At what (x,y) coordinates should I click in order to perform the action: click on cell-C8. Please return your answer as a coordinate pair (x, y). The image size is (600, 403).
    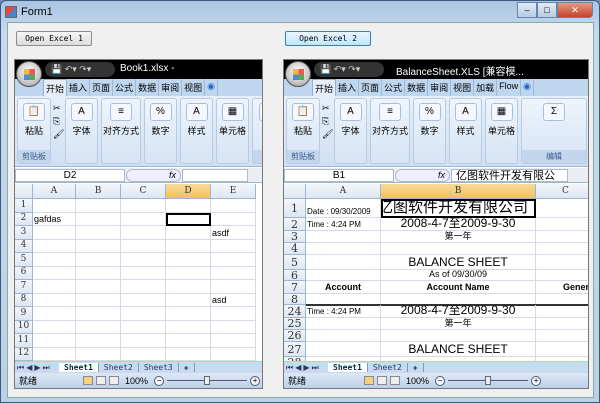
    Looking at the image, I should click on (143, 300).